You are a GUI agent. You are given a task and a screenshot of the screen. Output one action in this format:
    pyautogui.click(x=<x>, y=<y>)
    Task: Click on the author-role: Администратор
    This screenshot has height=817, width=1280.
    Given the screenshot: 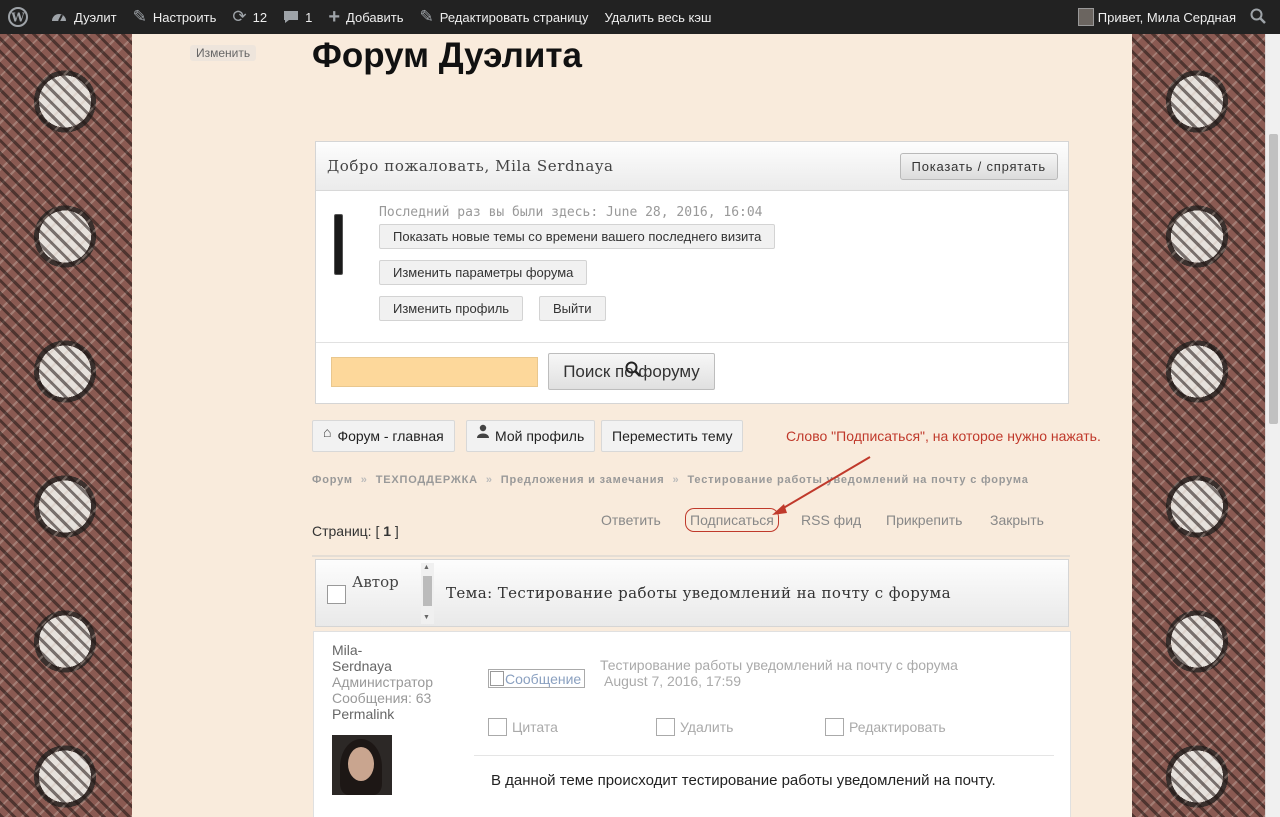 What is the action you would take?
    pyautogui.click(x=383, y=682)
    